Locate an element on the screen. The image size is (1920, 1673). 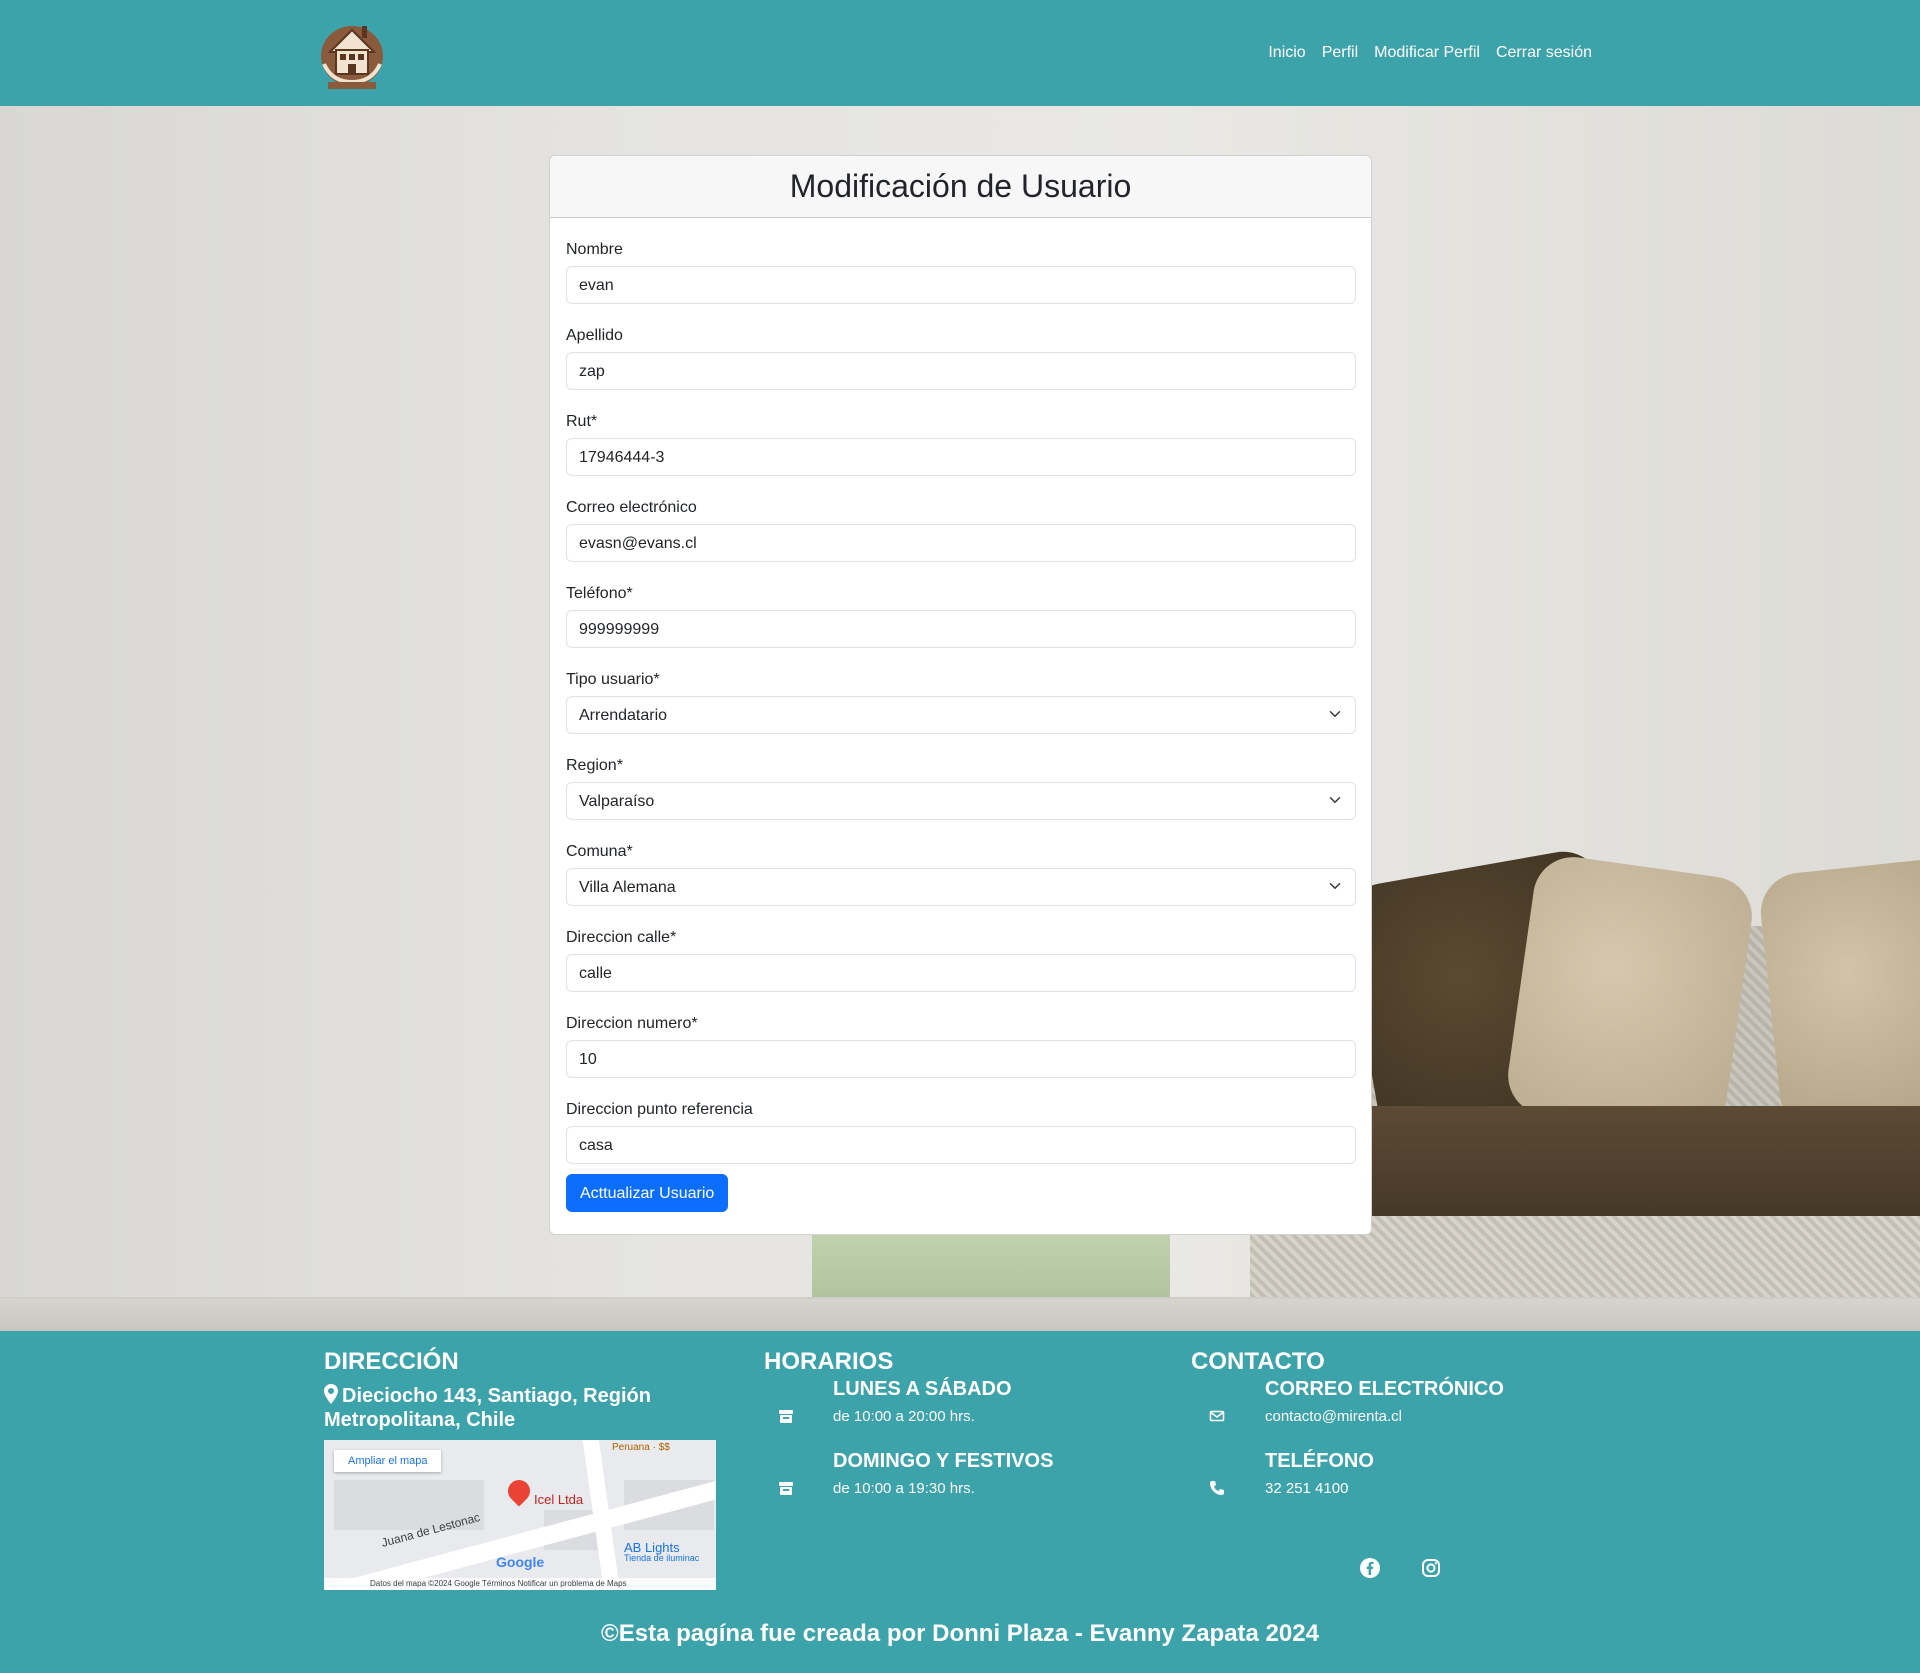
mirenta-logo-icon is located at coordinates (352, 51).